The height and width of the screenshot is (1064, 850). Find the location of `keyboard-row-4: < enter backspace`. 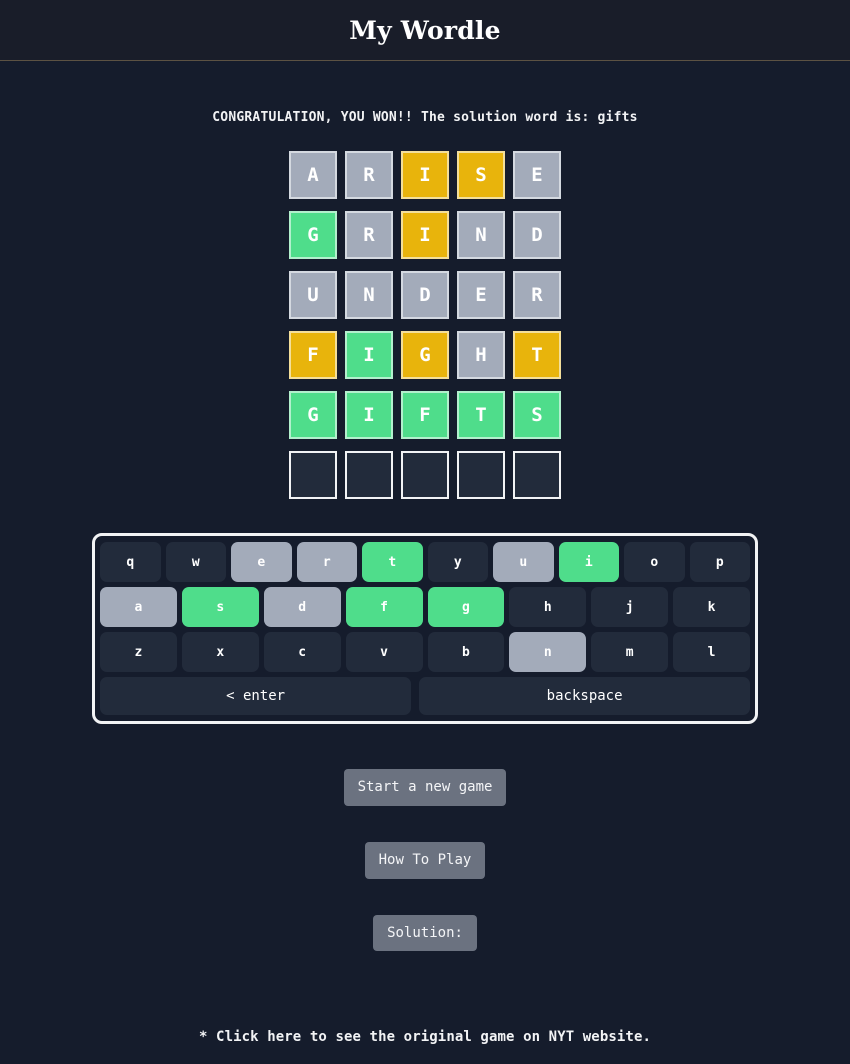

keyboard-row-4: < enter backspace is located at coordinates (425, 696).